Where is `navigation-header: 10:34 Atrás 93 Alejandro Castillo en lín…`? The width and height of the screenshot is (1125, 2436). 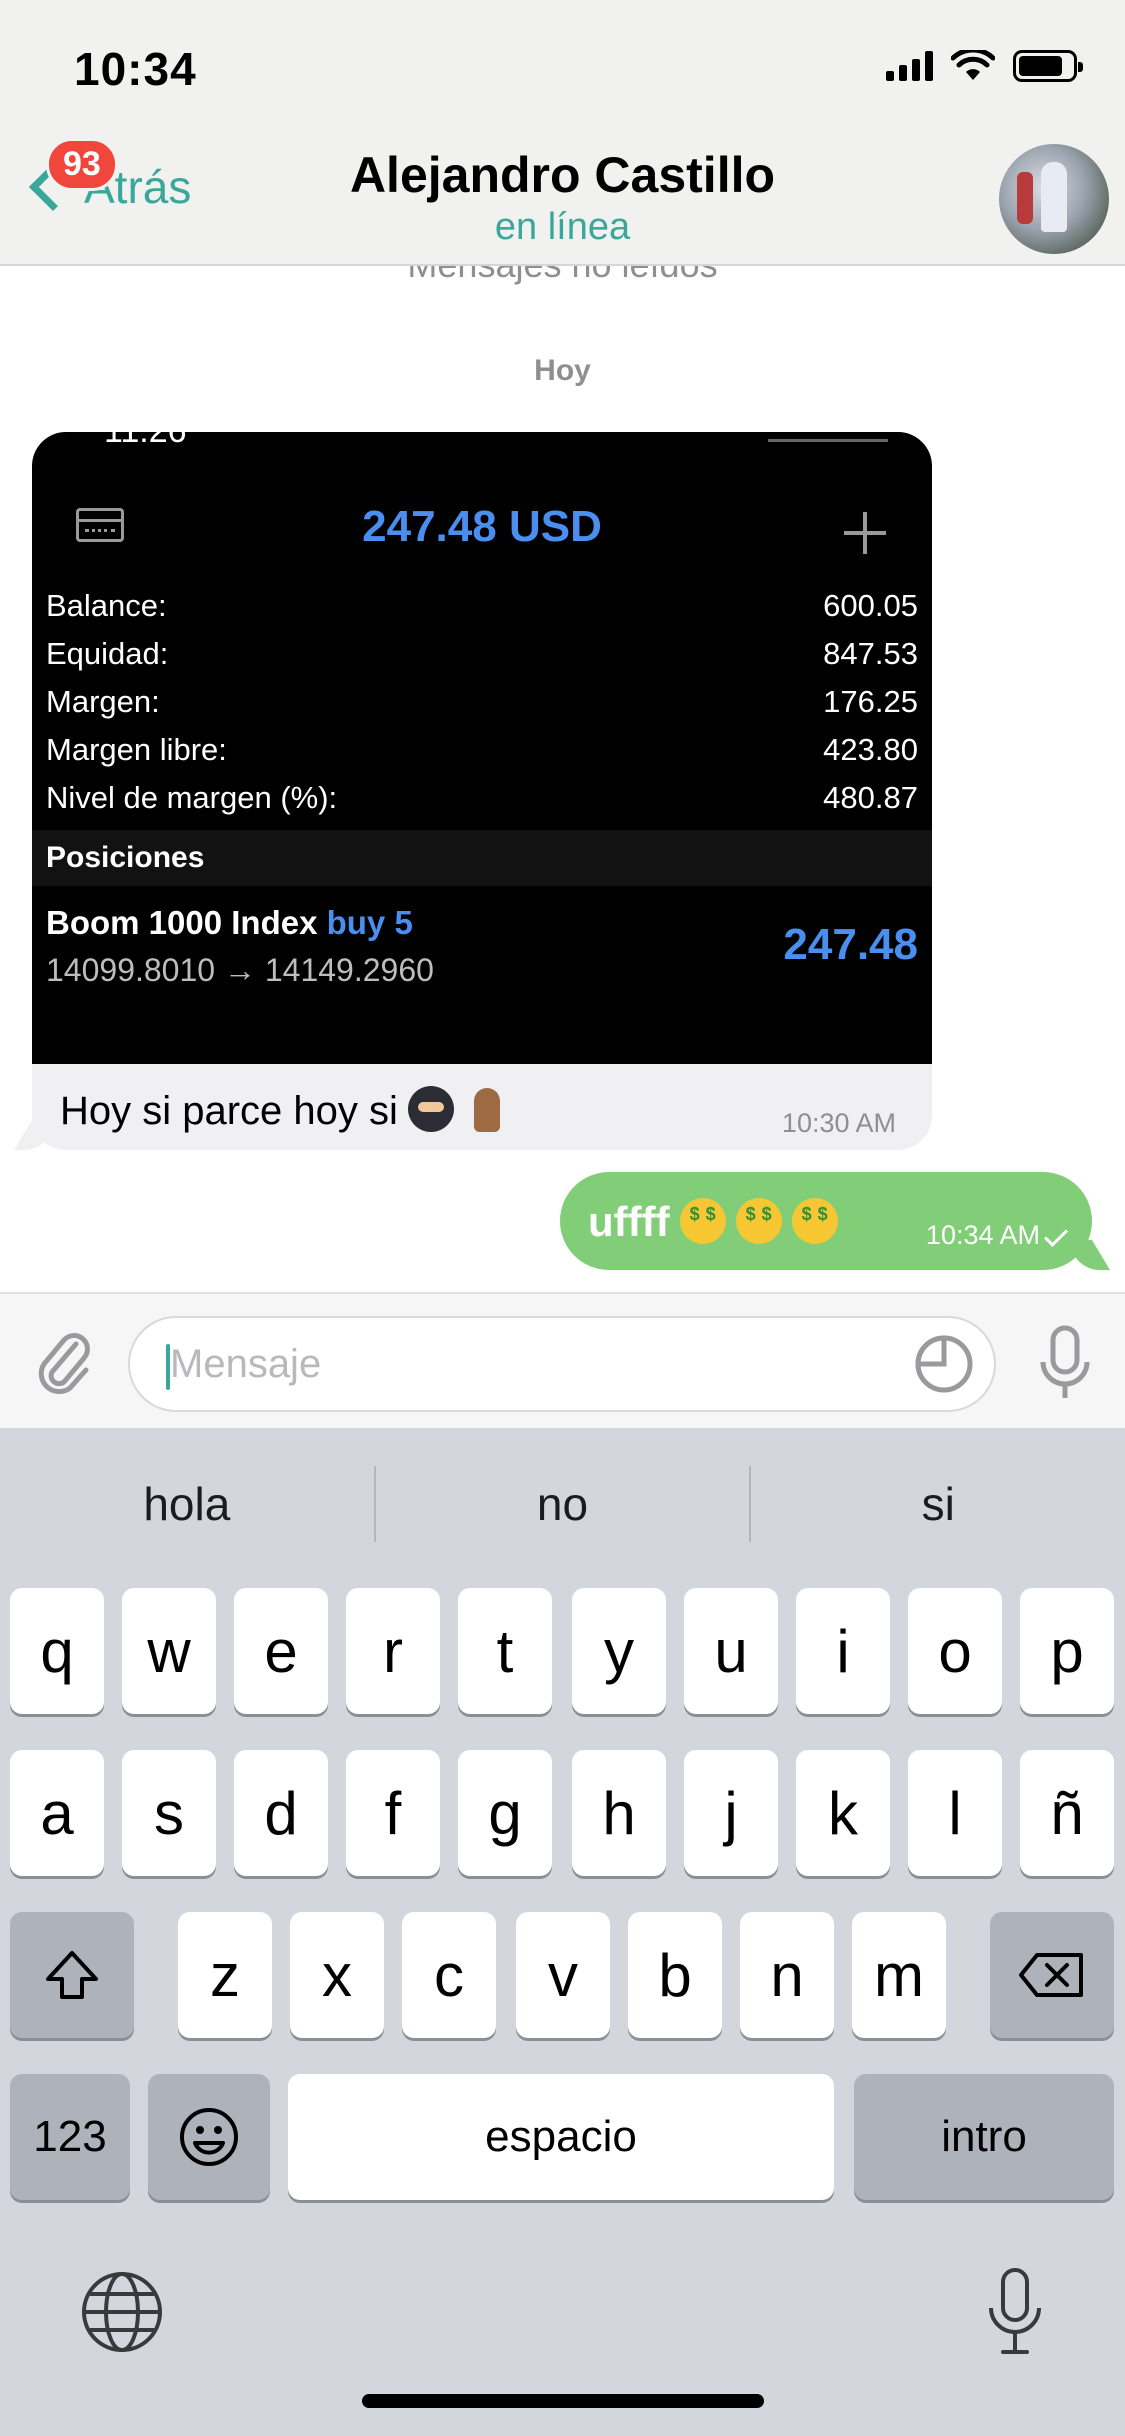
navigation-header: 10:34 Atrás 93 Alejandro Castillo en lín… is located at coordinates (562, 133).